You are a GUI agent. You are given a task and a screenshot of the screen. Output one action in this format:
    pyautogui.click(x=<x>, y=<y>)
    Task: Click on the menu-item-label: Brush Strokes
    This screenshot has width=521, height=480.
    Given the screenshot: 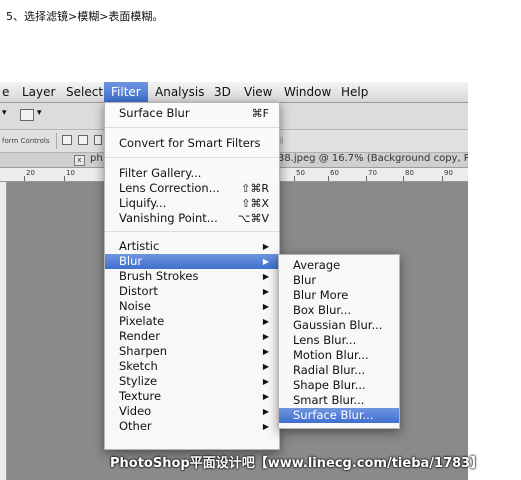 What is the action you would take?
    pyautogui.click(x=159, y=276)
    